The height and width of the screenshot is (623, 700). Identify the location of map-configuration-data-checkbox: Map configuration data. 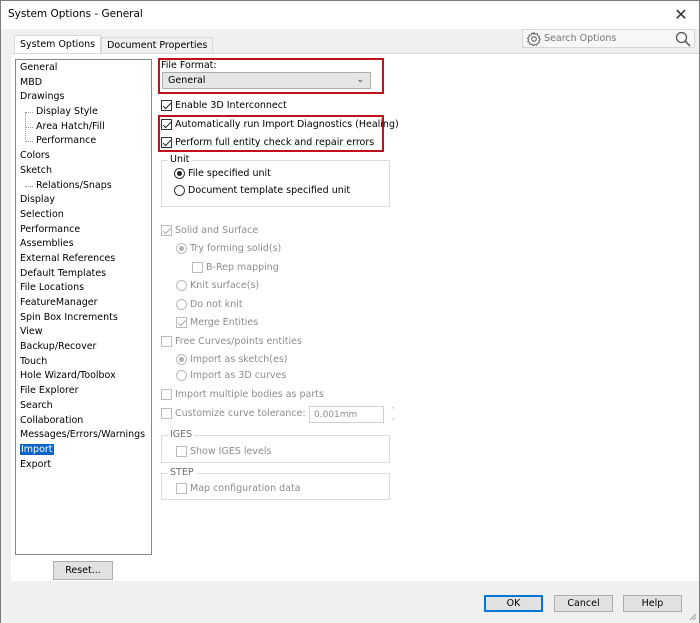
(238, 488).